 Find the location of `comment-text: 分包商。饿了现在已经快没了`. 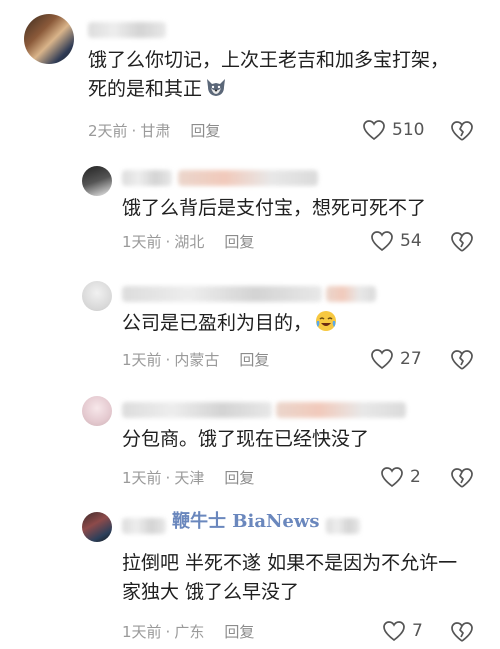

comment-text: 分包商。饿了现在已经快没了 is located at coordinates (246, 439).